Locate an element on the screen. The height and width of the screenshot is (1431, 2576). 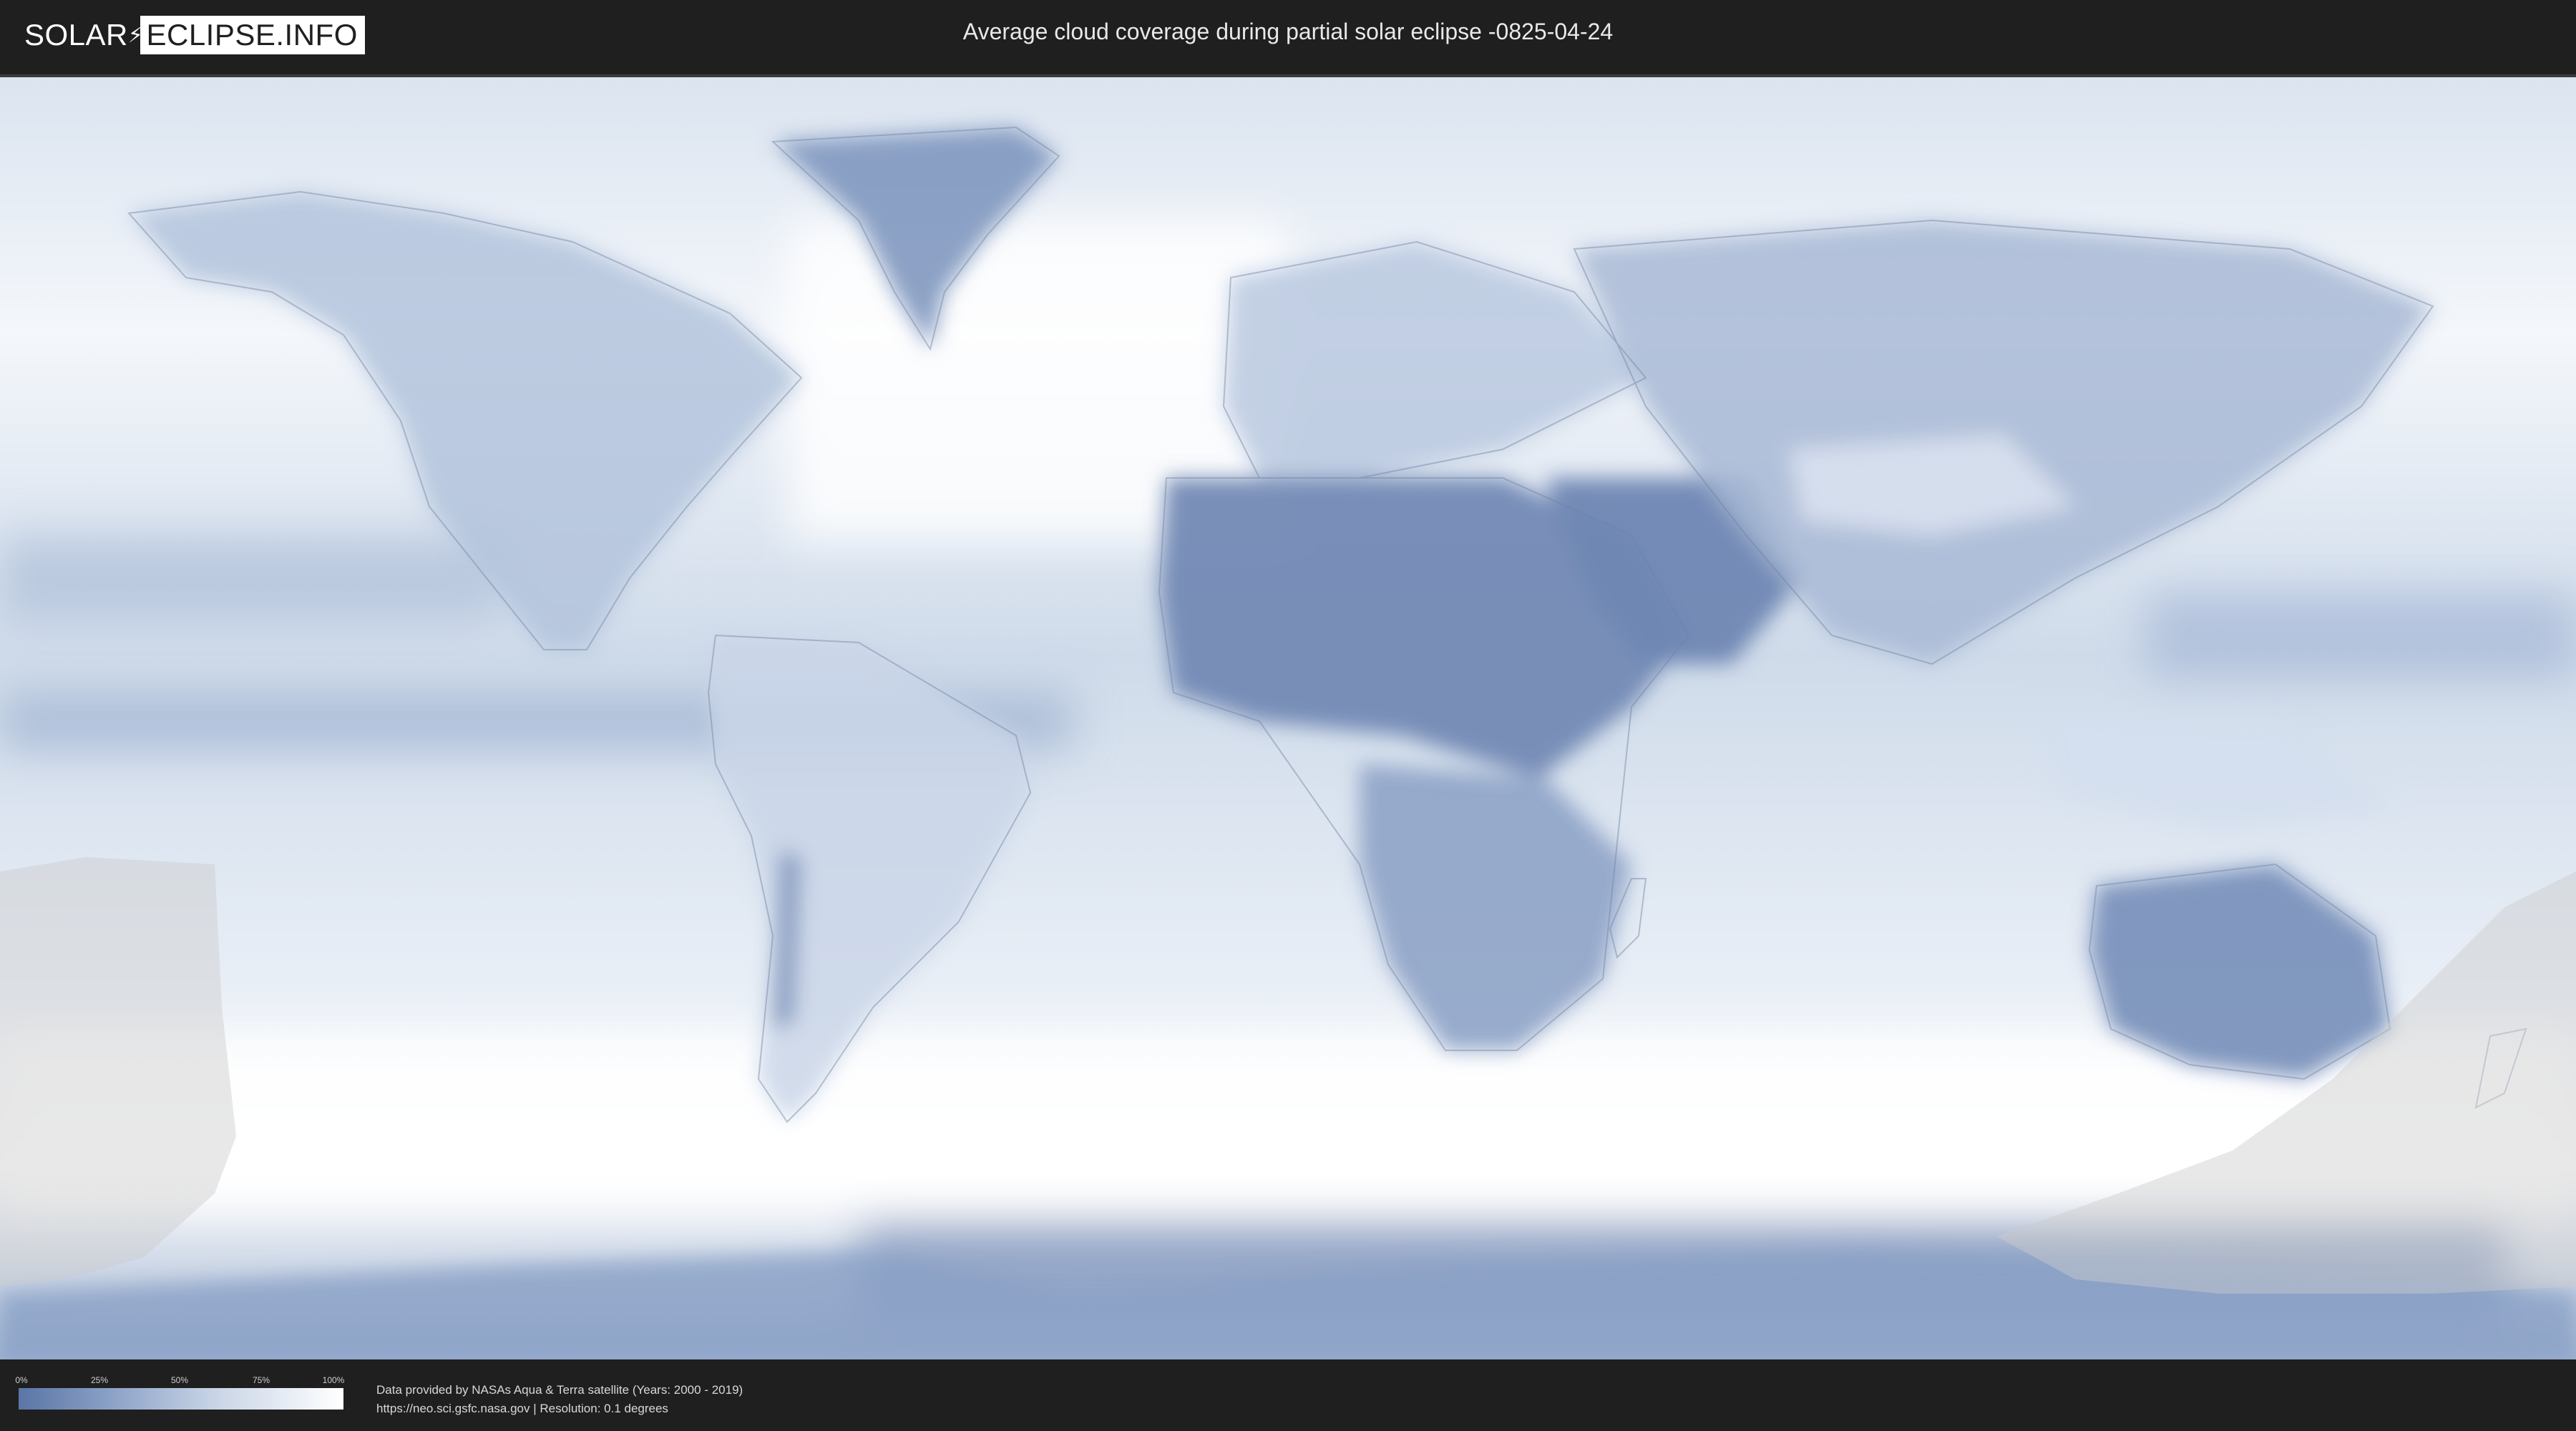
legend-tick-50: 50% is located at coordinates (179, 1380).